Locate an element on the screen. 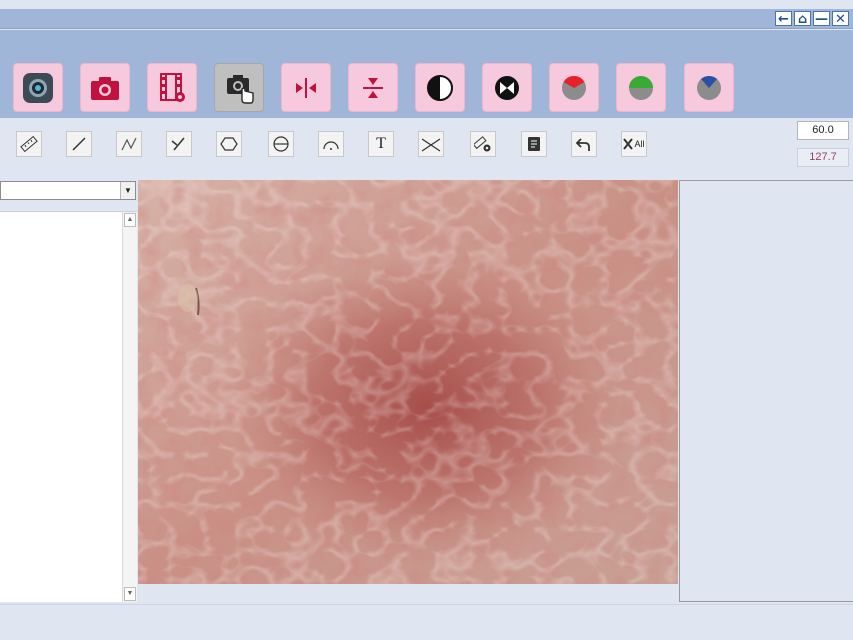 The height and width of the screenshot is (640, 853). arc-icon is located at coordinates (331, 145).